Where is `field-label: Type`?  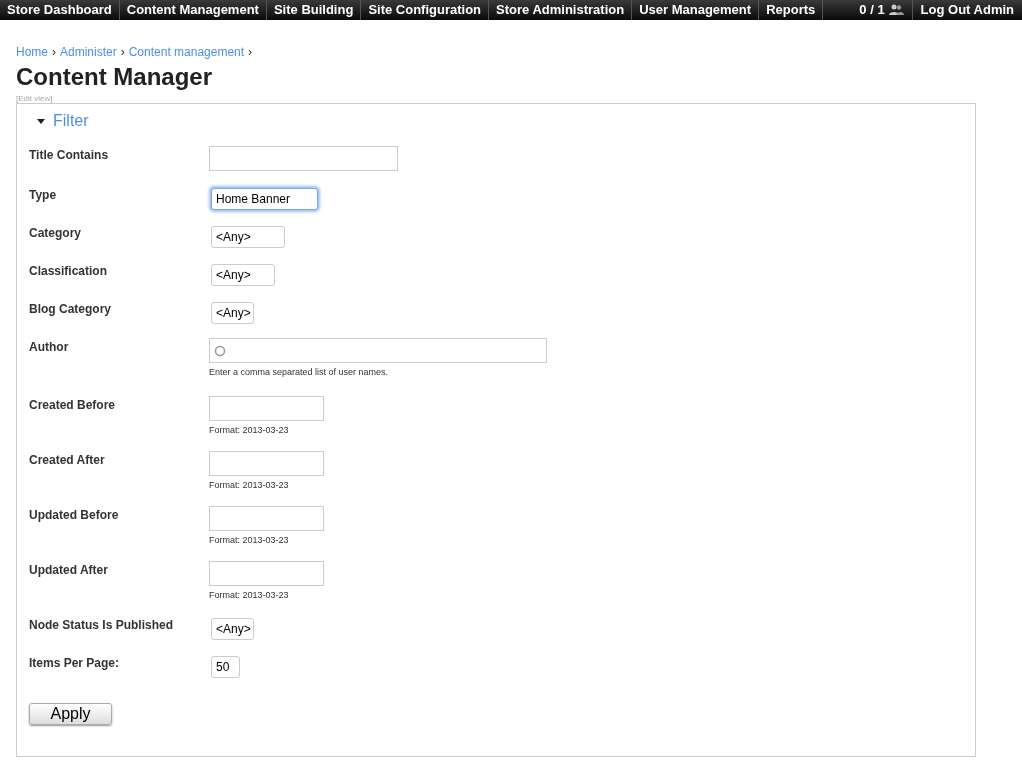
field-label: Type is located at coordinates (43, 195).